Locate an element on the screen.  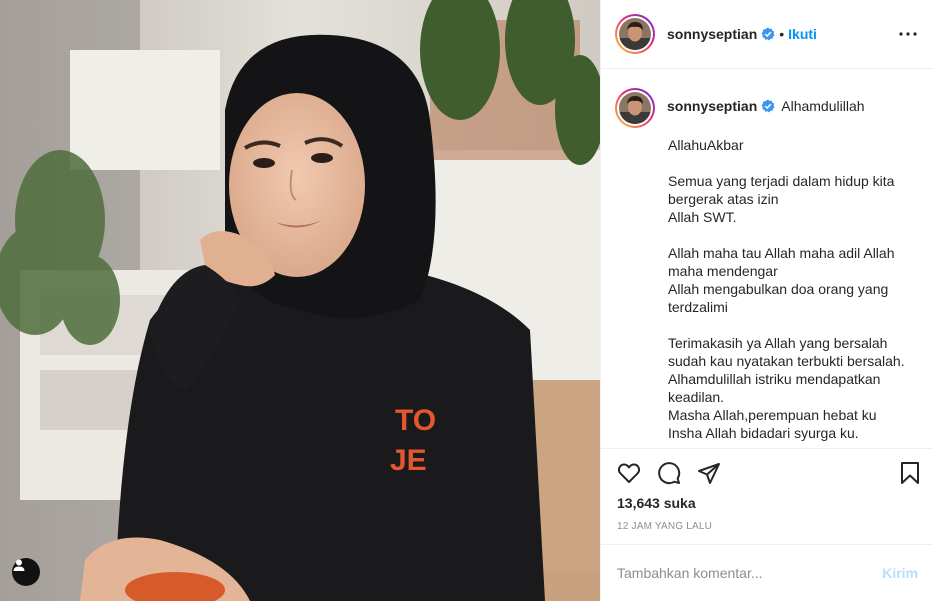
post-header: sonnyseptian • Ikuti is located at coordinates (767, 34).